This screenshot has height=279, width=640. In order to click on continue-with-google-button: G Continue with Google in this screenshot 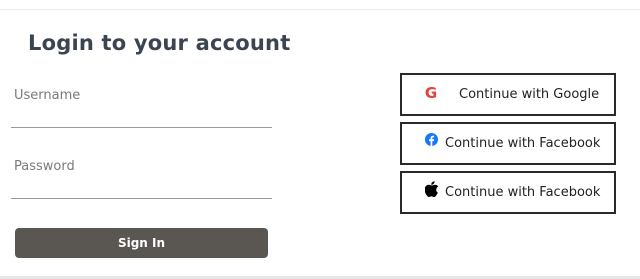, I will do `click(508, 94)`.